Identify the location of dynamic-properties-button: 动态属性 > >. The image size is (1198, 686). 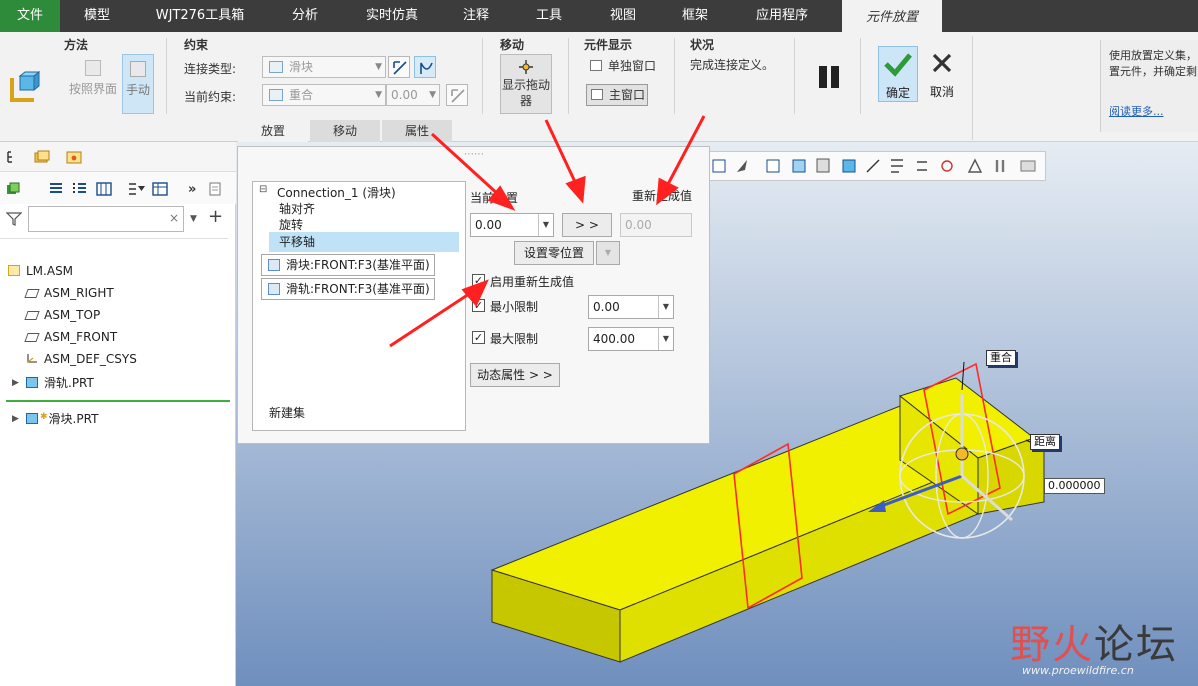
(515, 375).